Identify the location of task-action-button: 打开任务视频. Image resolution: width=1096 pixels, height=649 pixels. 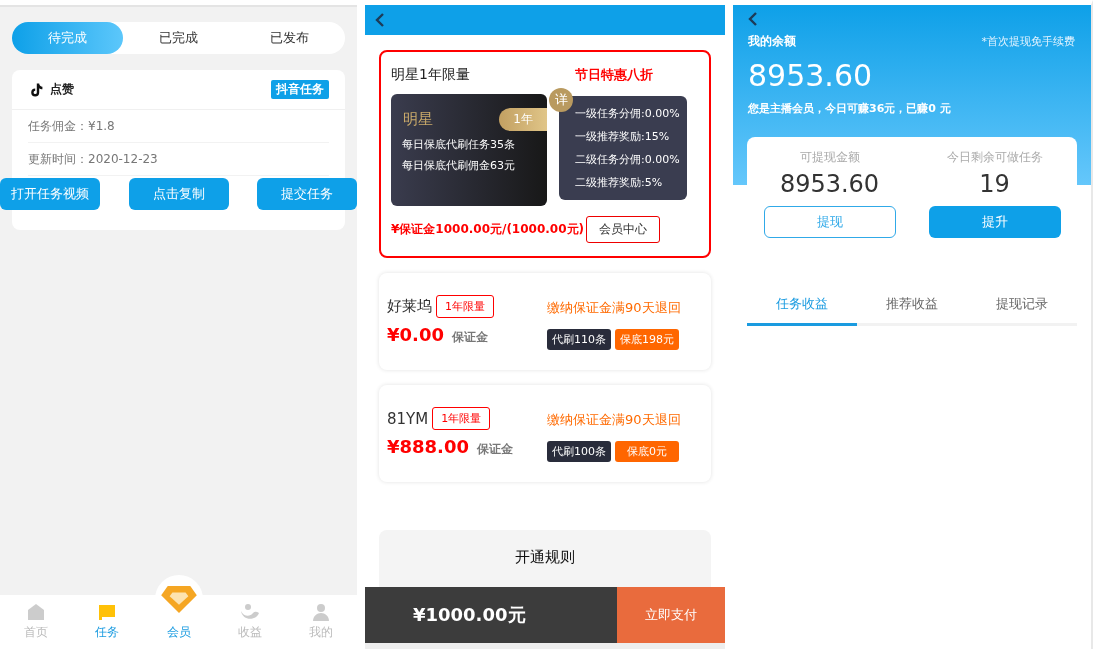
(50, 194).